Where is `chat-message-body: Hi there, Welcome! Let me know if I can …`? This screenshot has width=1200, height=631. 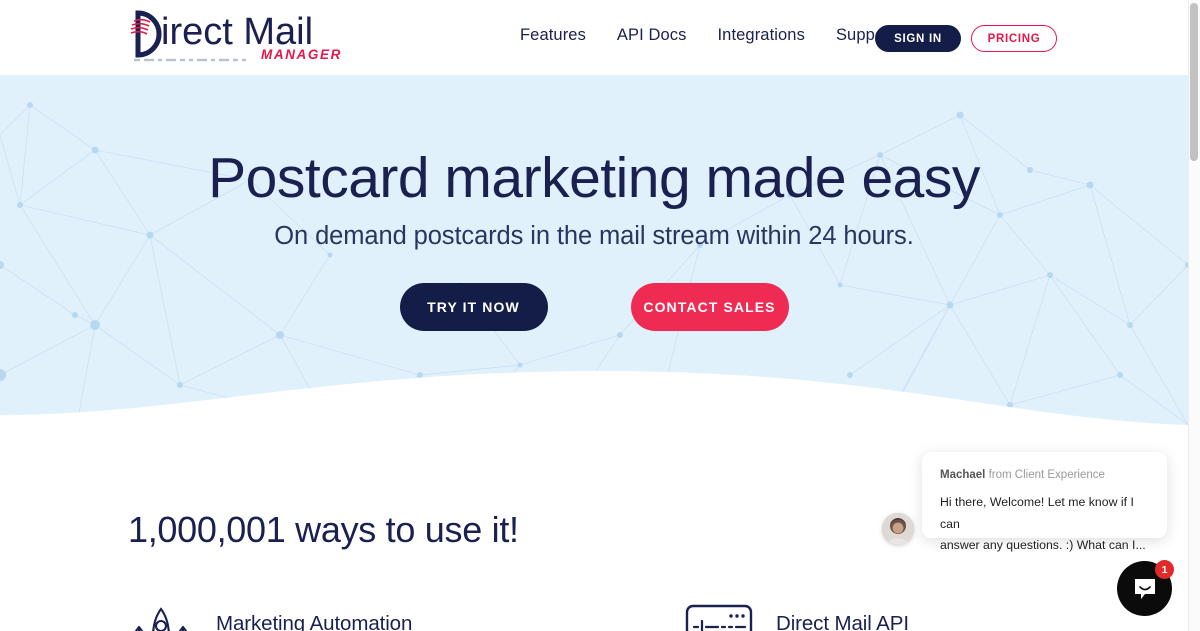
chat-message-body: Hi there, Welcome! Let me know if I can … is located at coordinates (1046, 524).